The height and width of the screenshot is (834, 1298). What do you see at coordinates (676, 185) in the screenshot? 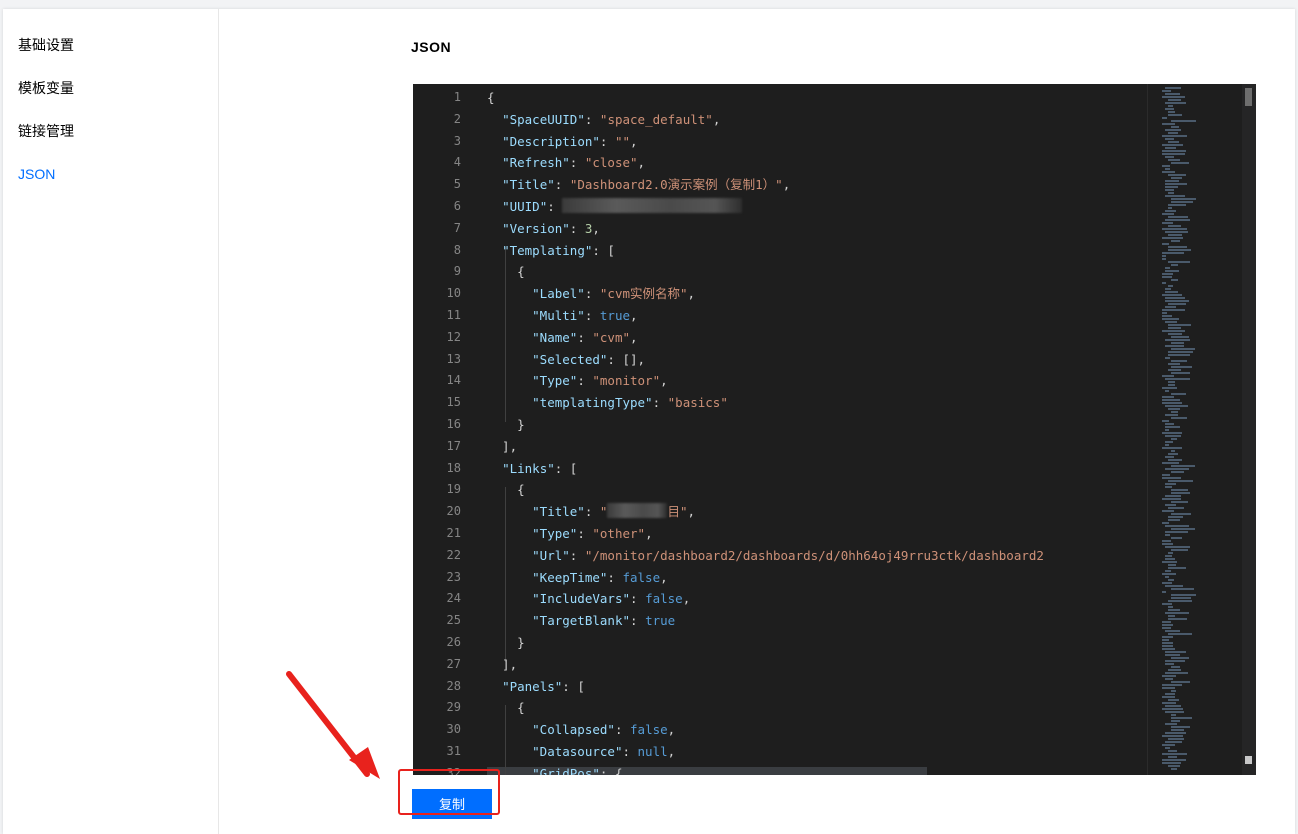
I see `code-token: "Dashboard2.0演示案例（复制1）"` at bounding box center [676, 185].